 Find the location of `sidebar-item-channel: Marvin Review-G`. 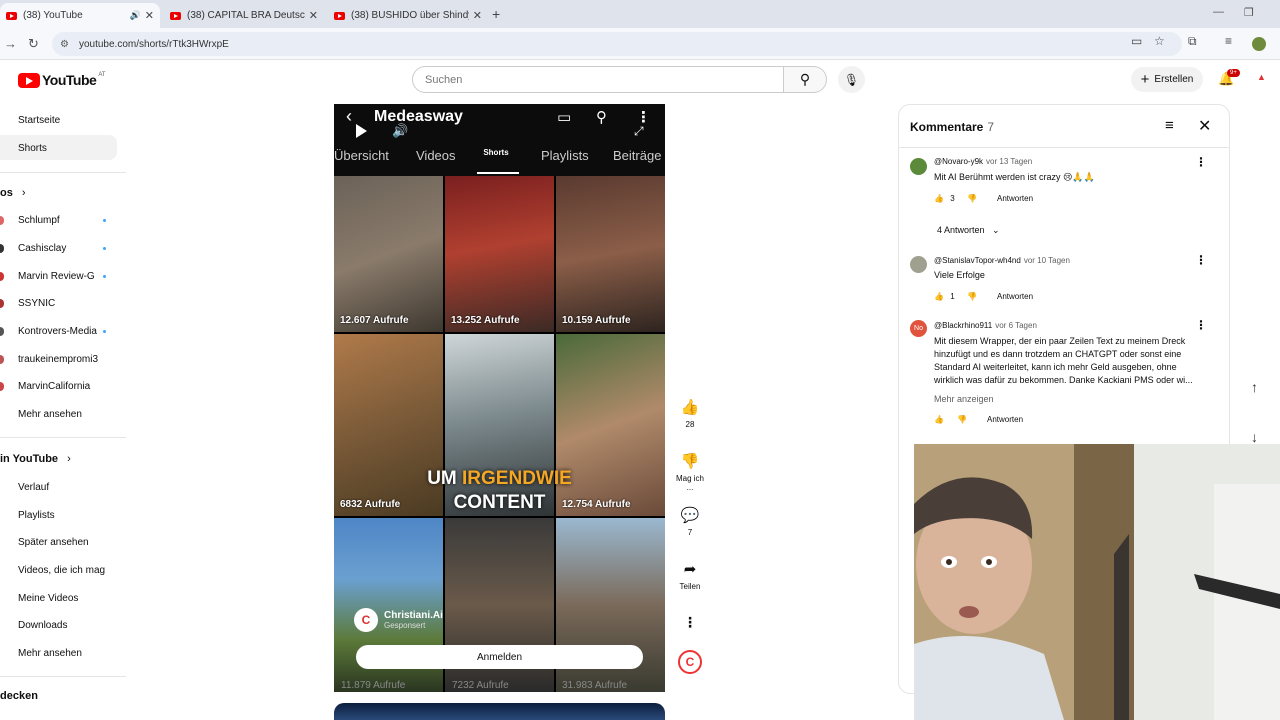

sidebar-item-channel: Marvin Review-G is located at coordinates (56, 276).